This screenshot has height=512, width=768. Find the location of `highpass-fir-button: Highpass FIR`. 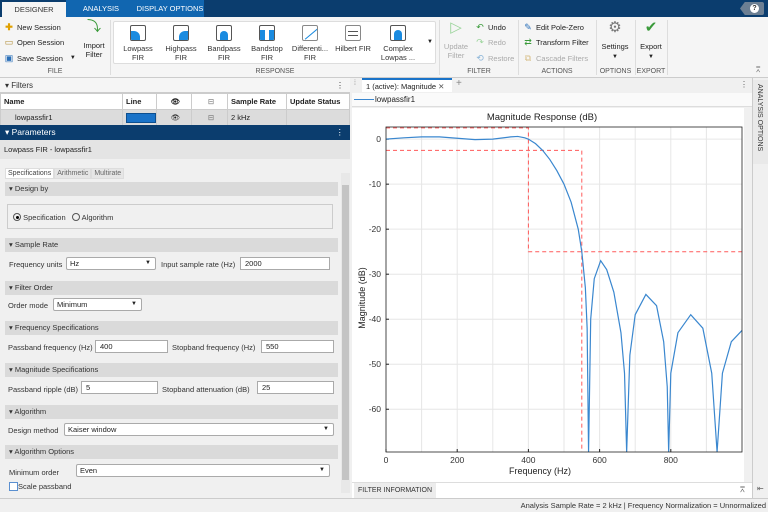

highpass-fir-button: Highpass FIR is located at coordinates (181, 43).